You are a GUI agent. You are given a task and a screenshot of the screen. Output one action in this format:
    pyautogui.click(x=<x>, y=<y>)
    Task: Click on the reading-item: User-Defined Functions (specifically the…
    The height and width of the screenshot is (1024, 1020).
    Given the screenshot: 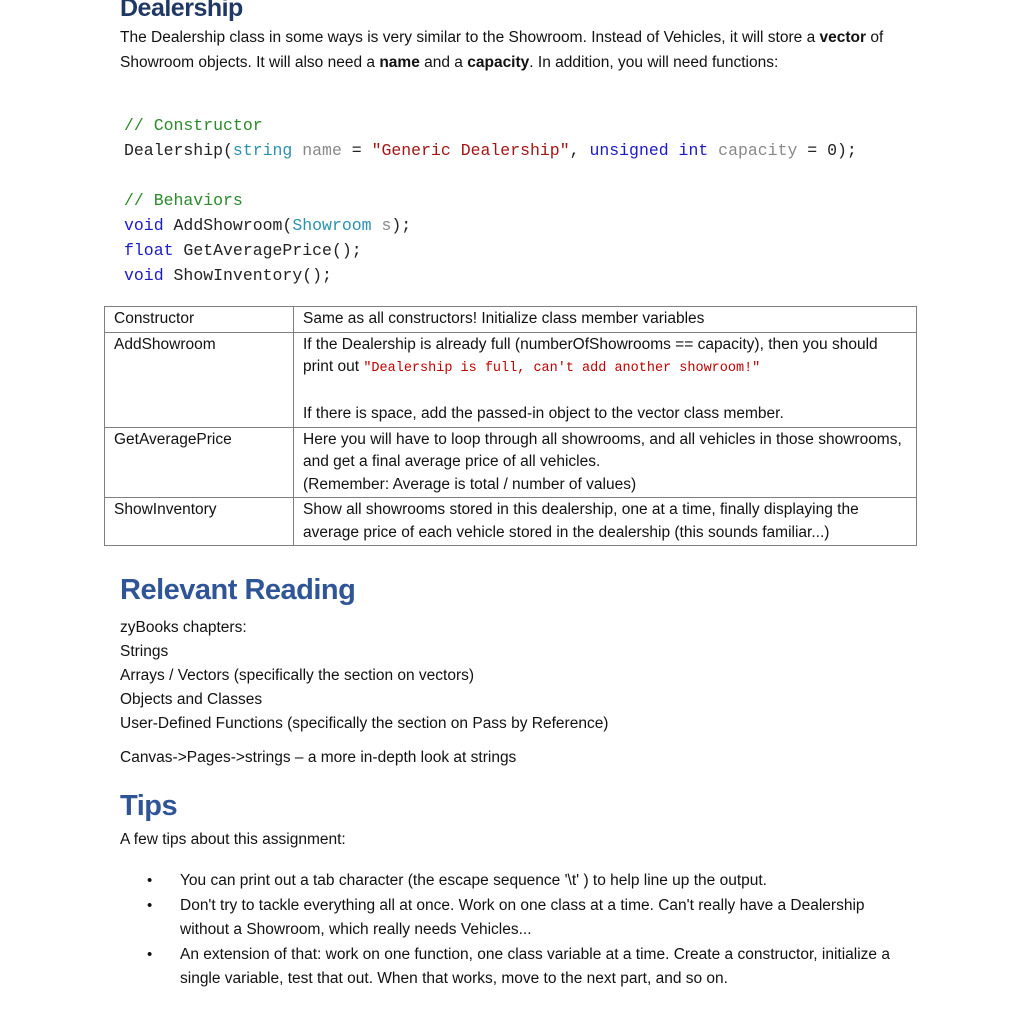 What is the action you would take?
    pyautogui.click(x=364, y=723)
    